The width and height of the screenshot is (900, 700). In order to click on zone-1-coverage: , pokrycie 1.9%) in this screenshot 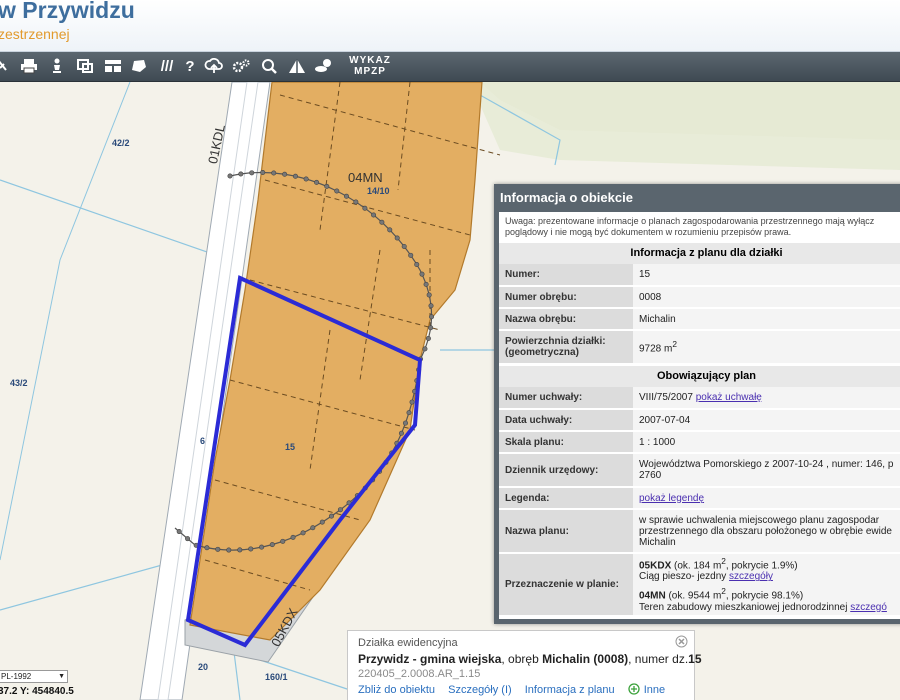, I will do `click(761, 566)`.